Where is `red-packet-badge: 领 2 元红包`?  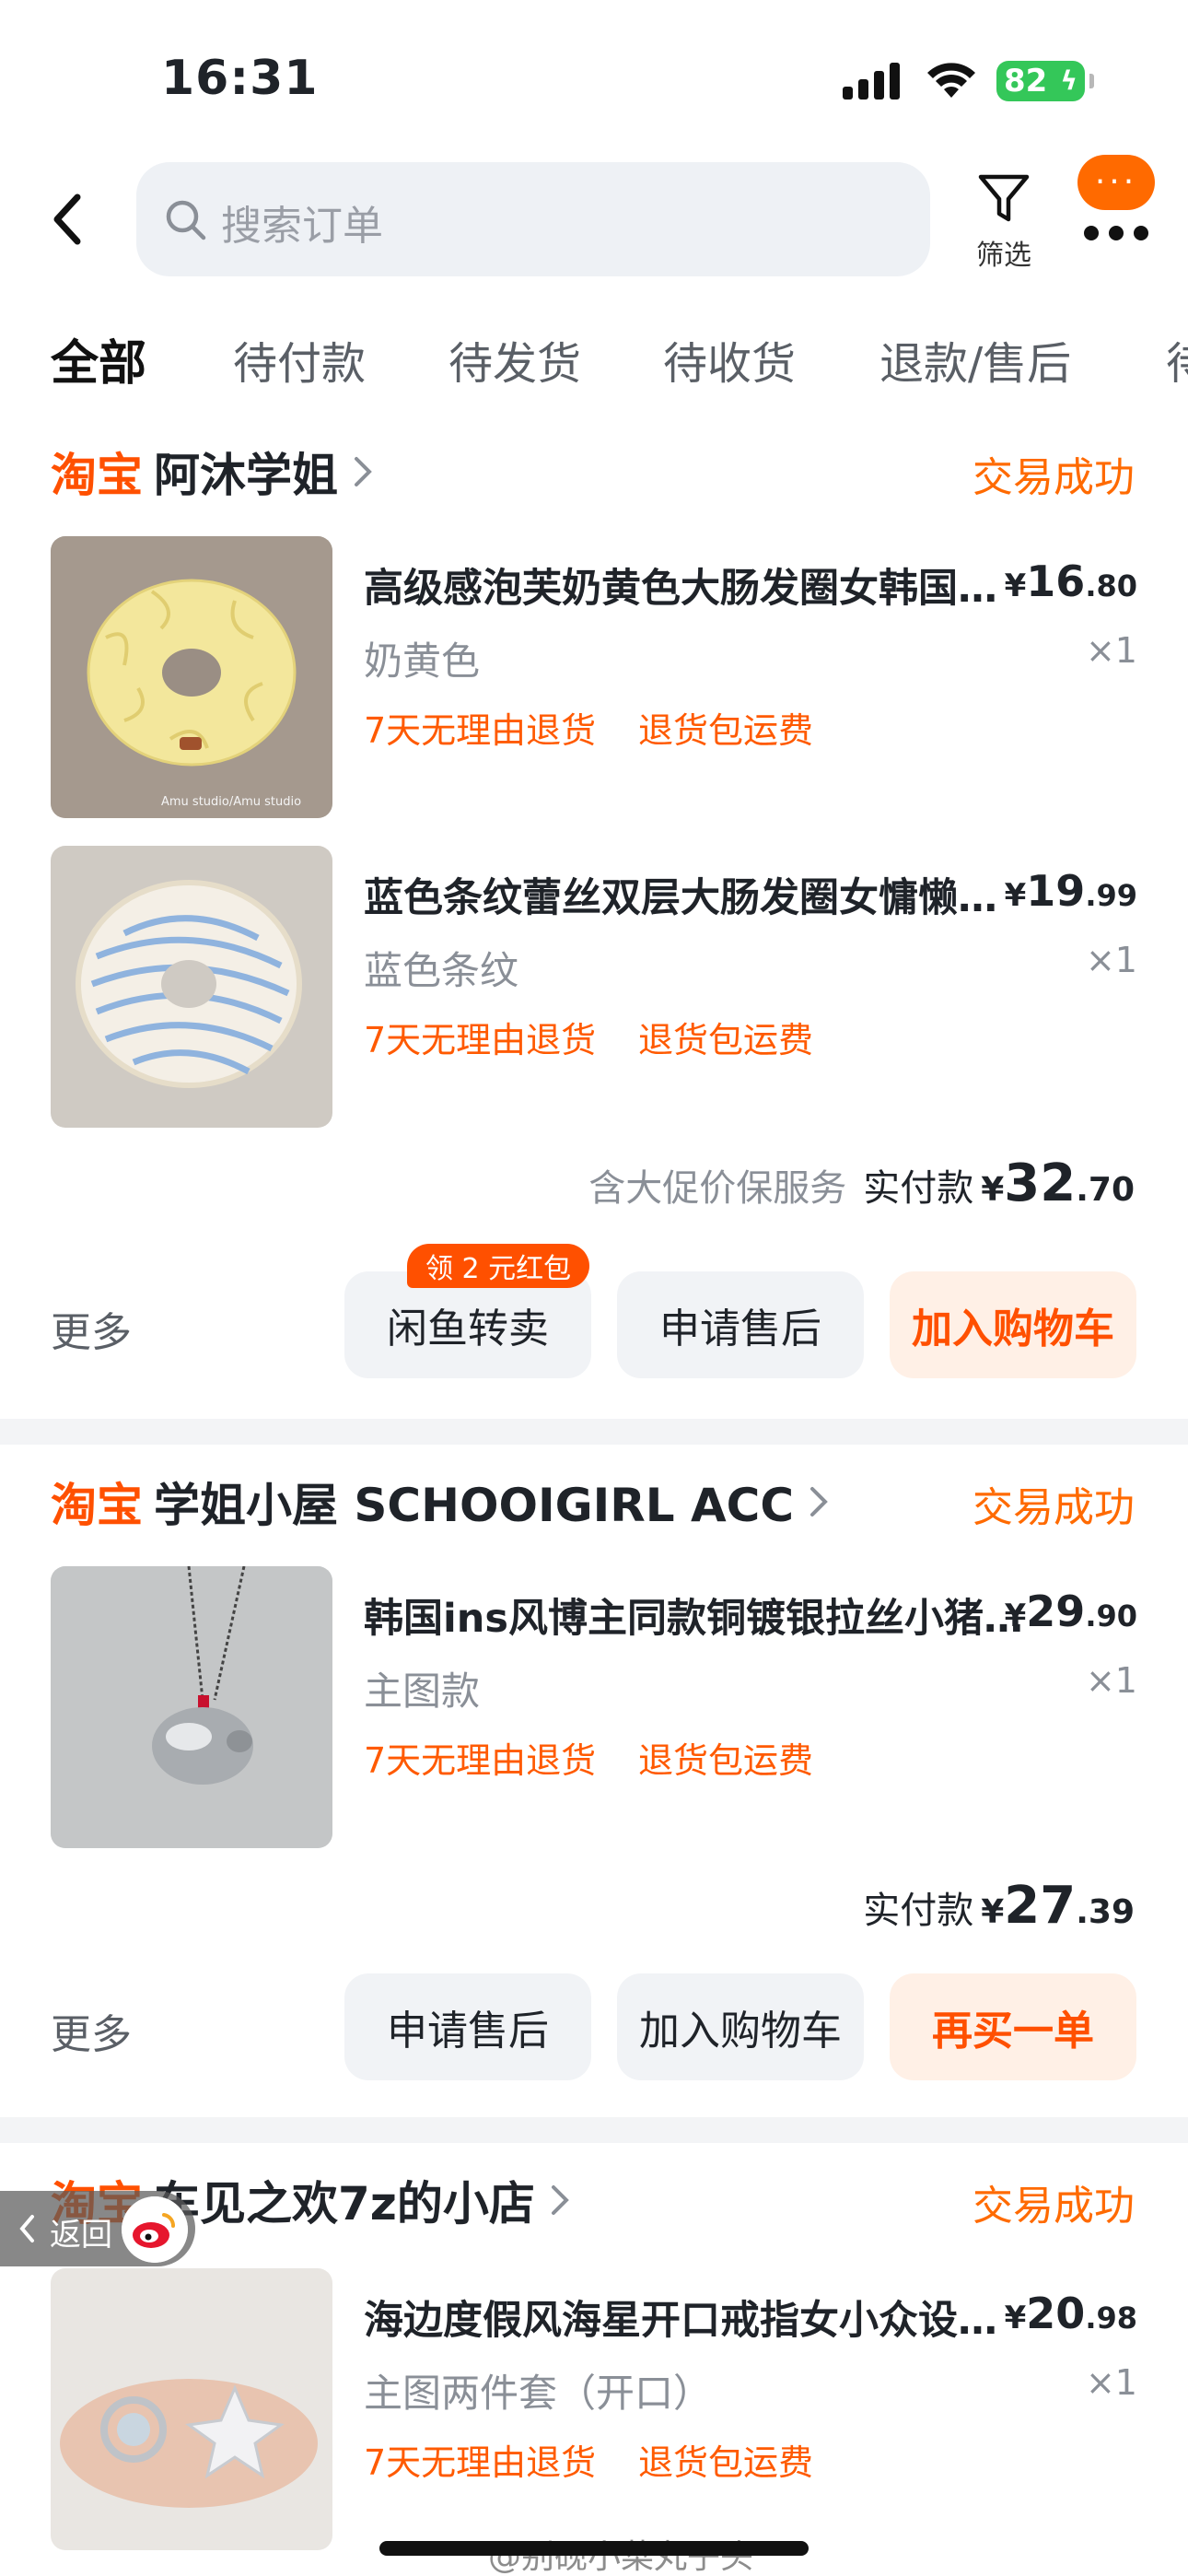
red-packet-badge: 领 2 元红包 is located at coordinates (499, 1266).